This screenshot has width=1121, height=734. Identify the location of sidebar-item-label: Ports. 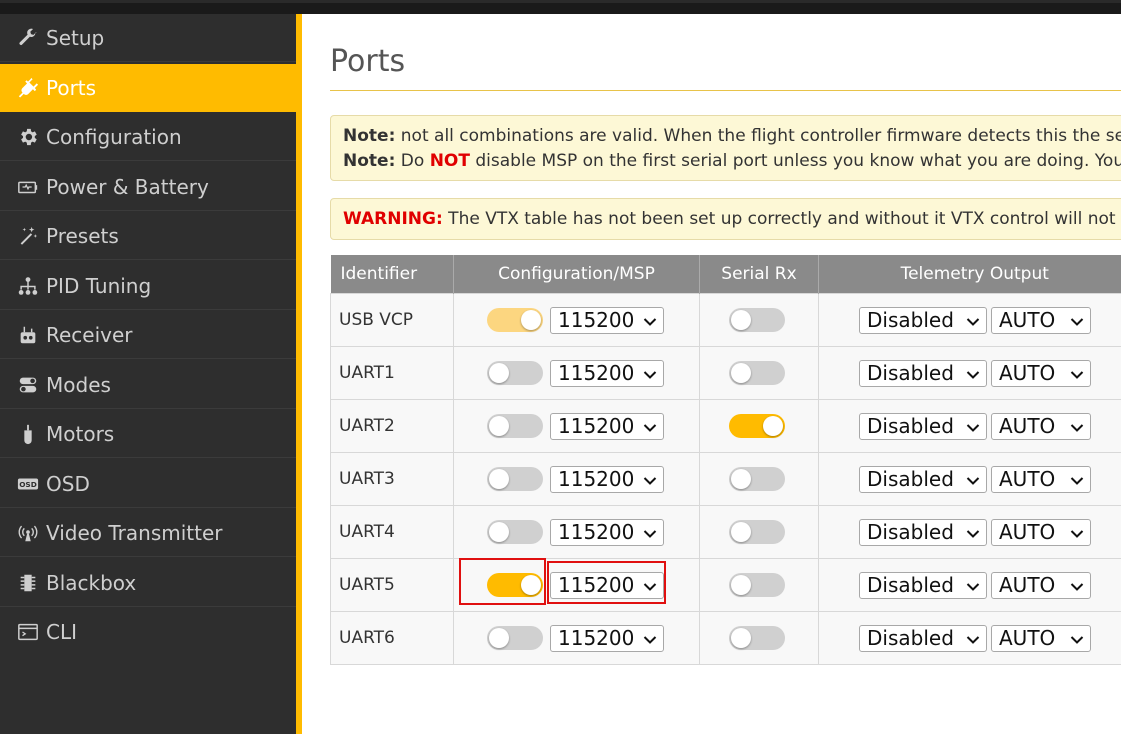
(71, 88).